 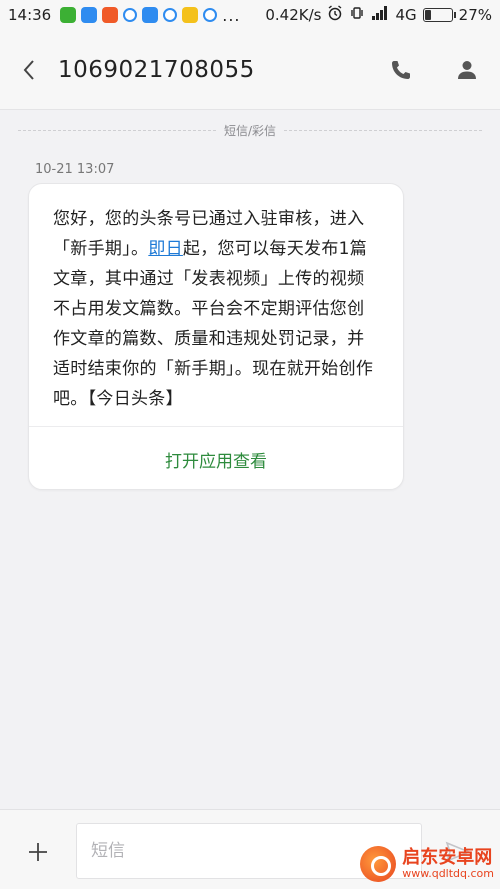 I want to click on battery-percent: 27%, so click(x=475, y=15).